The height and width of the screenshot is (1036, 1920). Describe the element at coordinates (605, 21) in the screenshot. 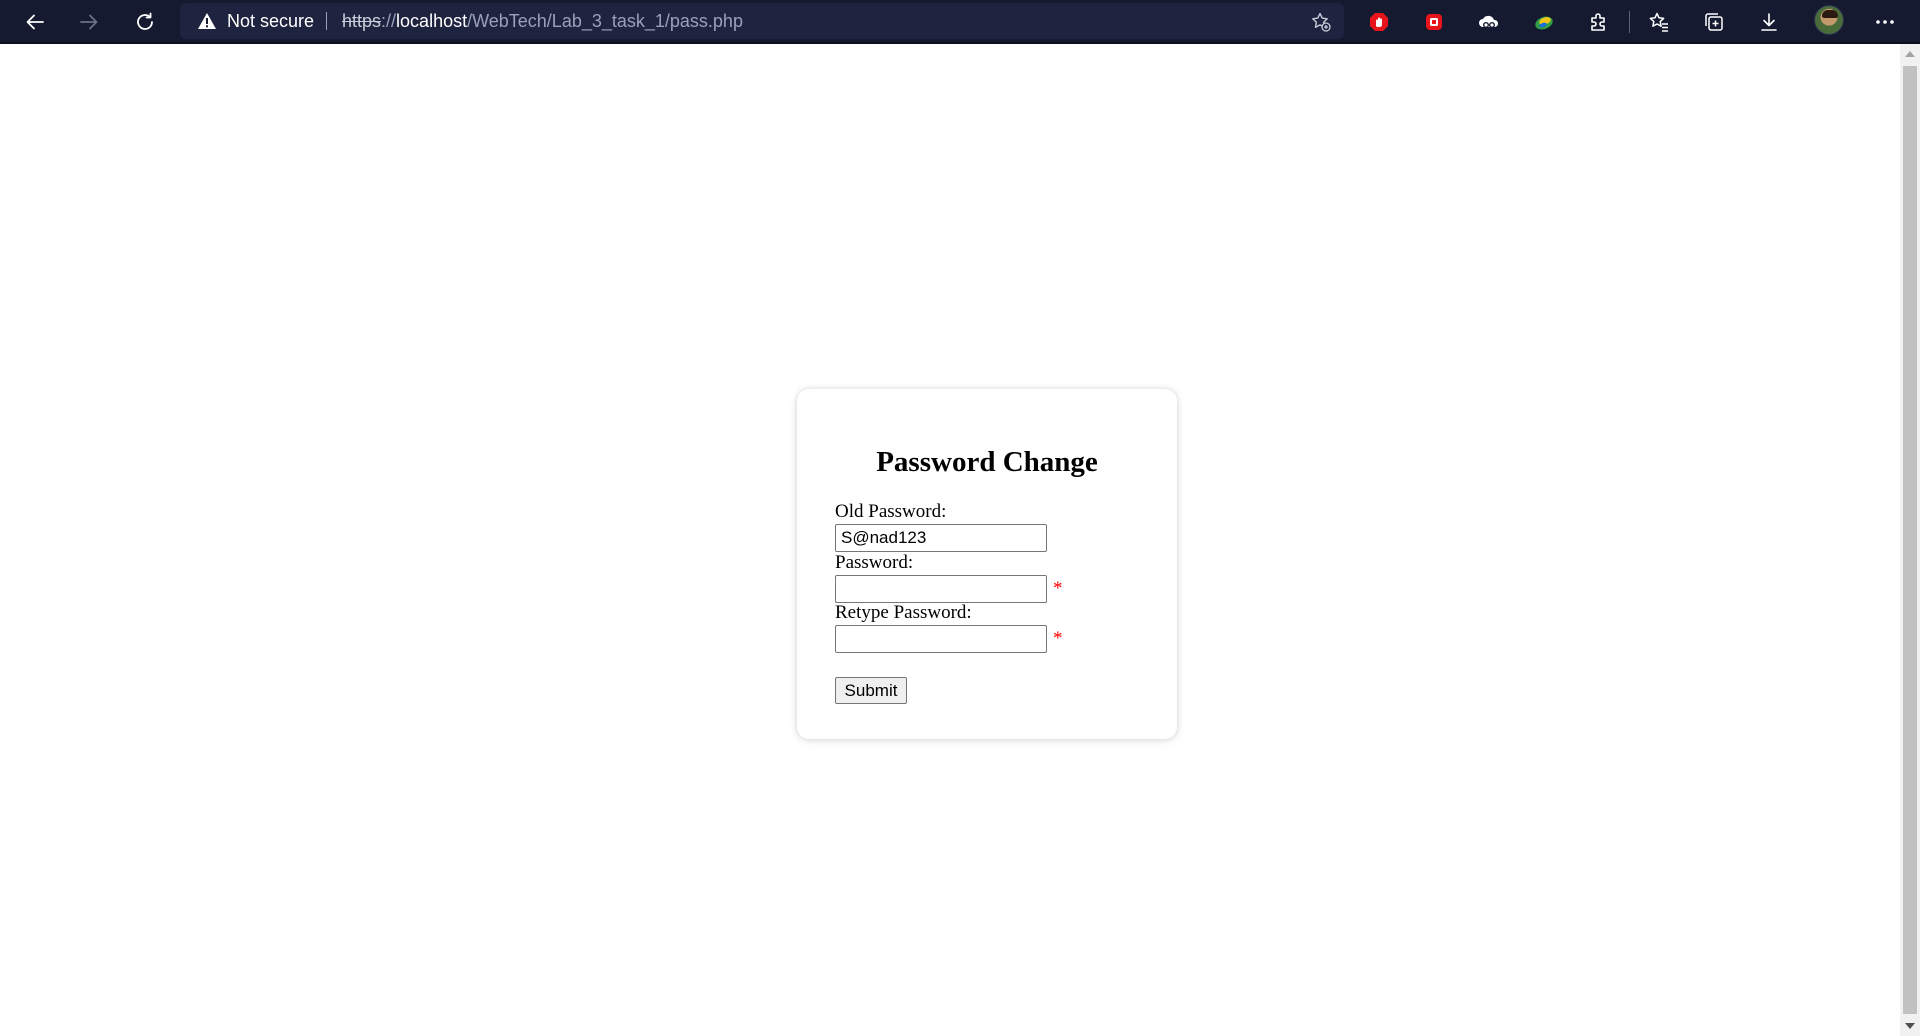

I see `url-path: /WebTech/Lab_3_task_1/pass.php` at that location.